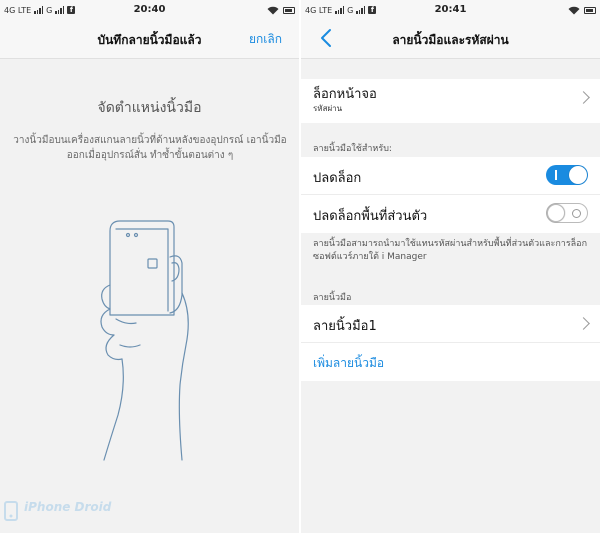 This screenshot has height=533, width=600. I want to click on top-bar: ลายนิ้วมือและรหัสผ่าน, so click(450, 39).